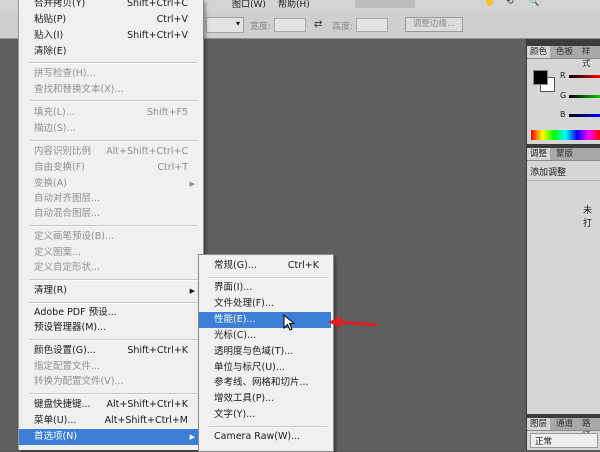 This screenshot has width=600, height=452. I want to click on color-panel-tabs: 颜色 色板 样式, so click(563, 57).